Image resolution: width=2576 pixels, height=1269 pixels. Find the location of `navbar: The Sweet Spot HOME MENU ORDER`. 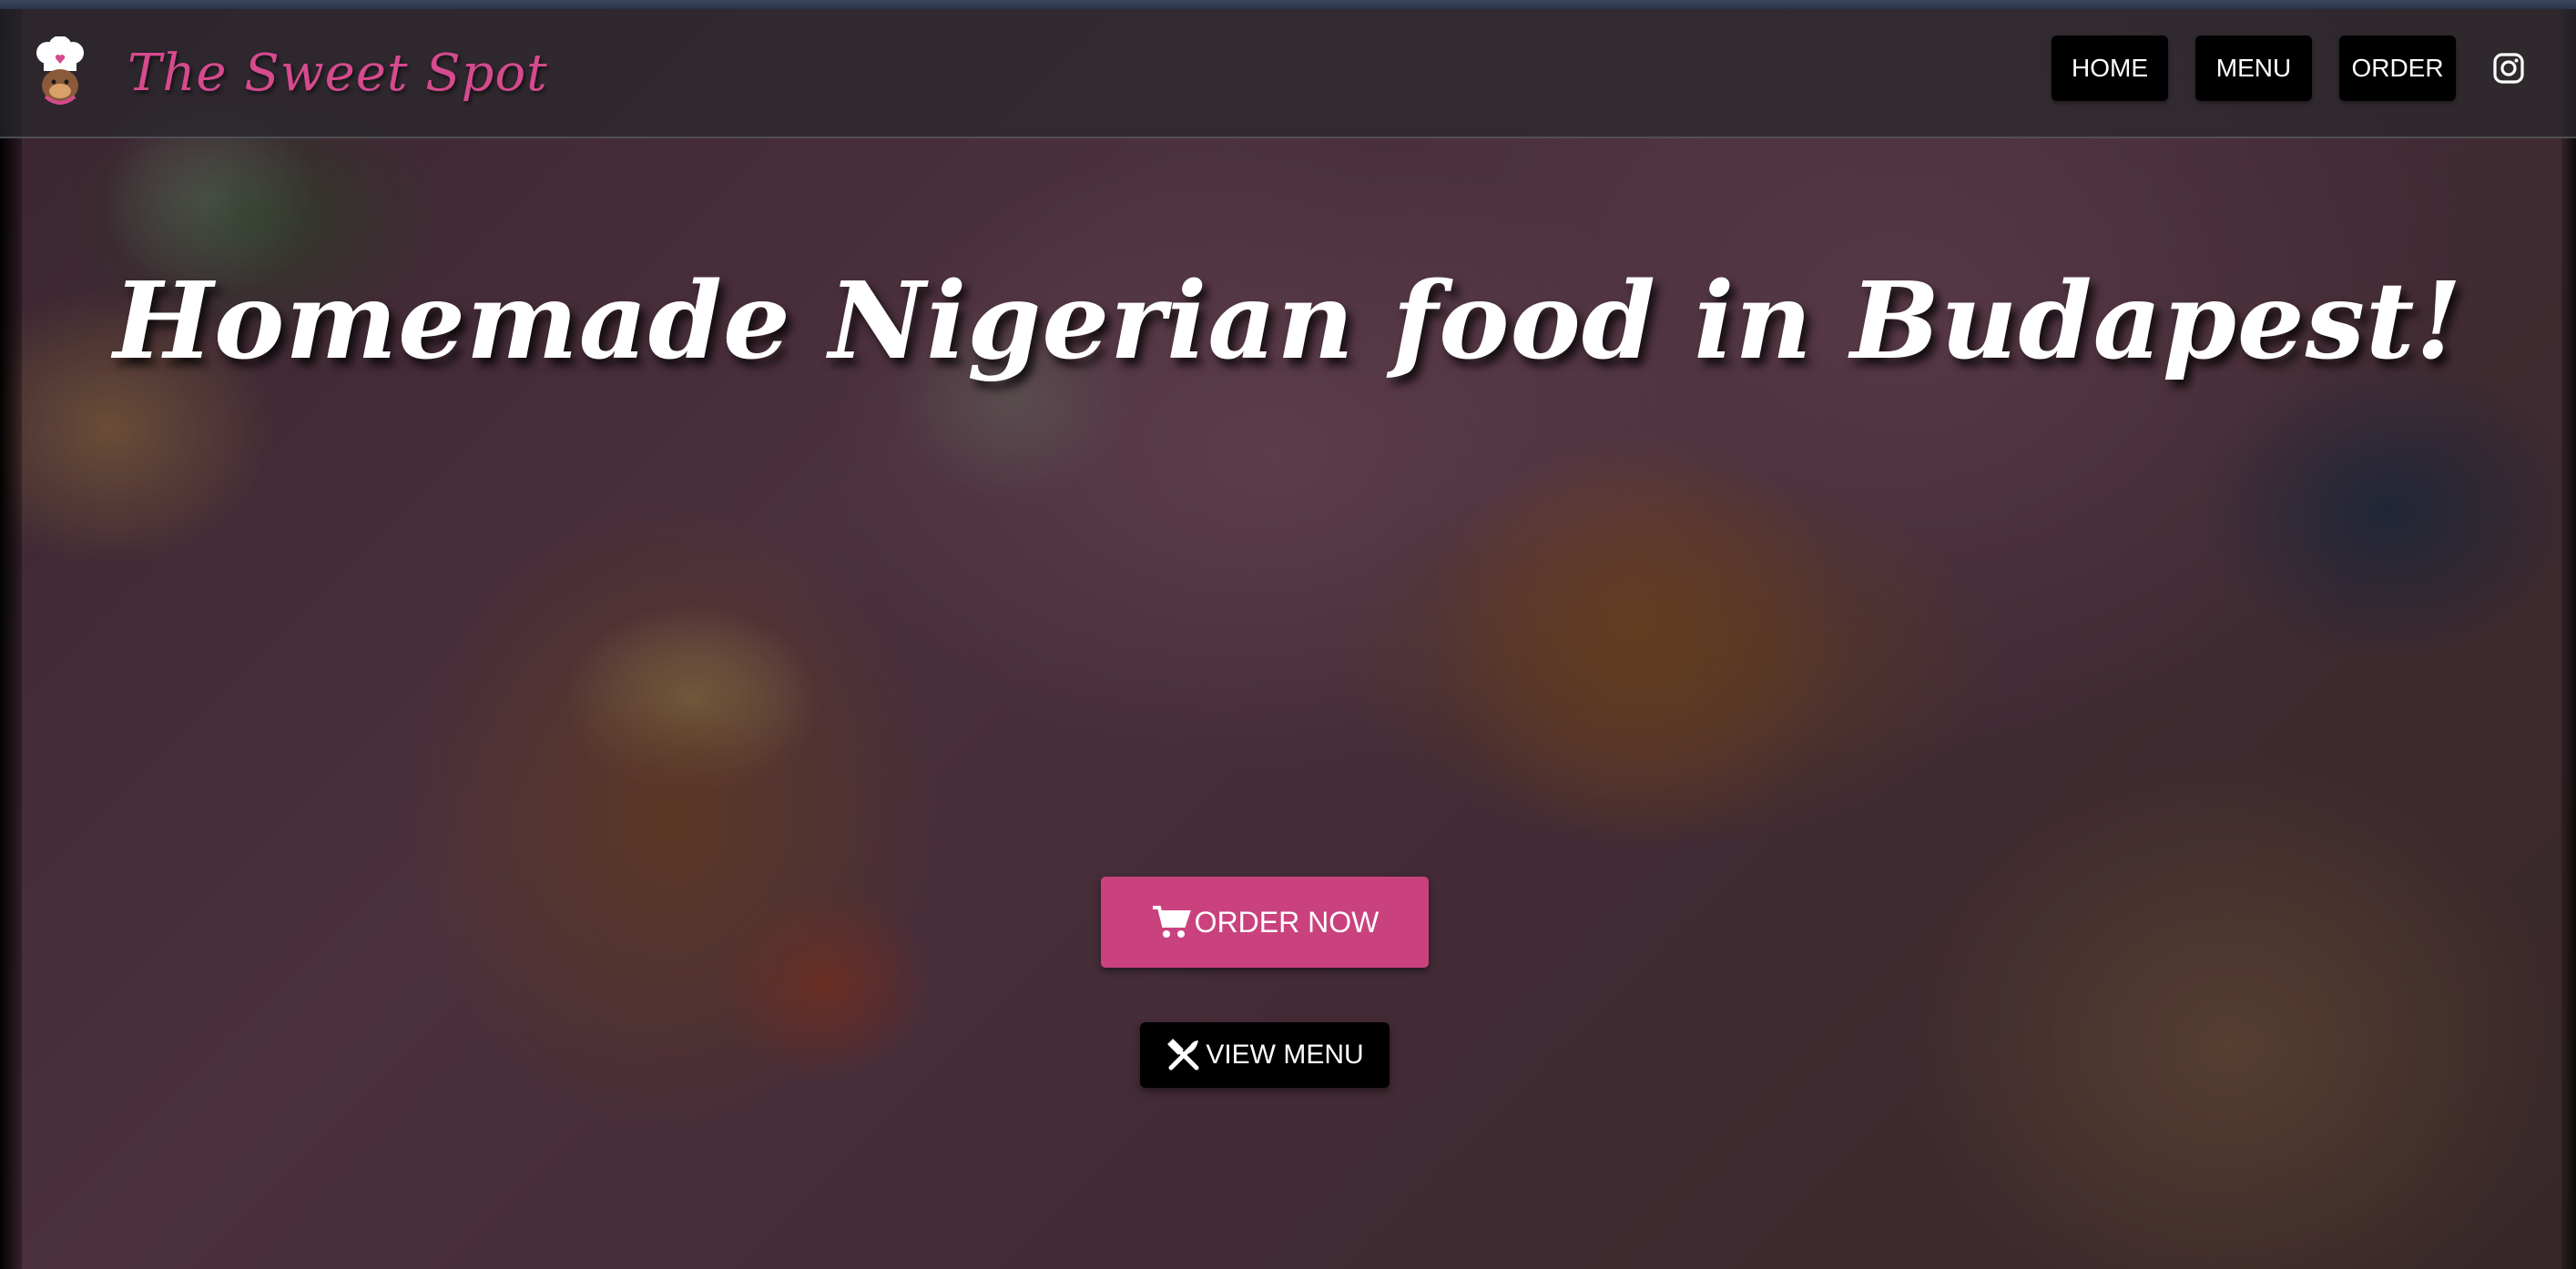

navbar: The Sweet Spot HOME MENU ORDER is located at coordinates (1288, 73).